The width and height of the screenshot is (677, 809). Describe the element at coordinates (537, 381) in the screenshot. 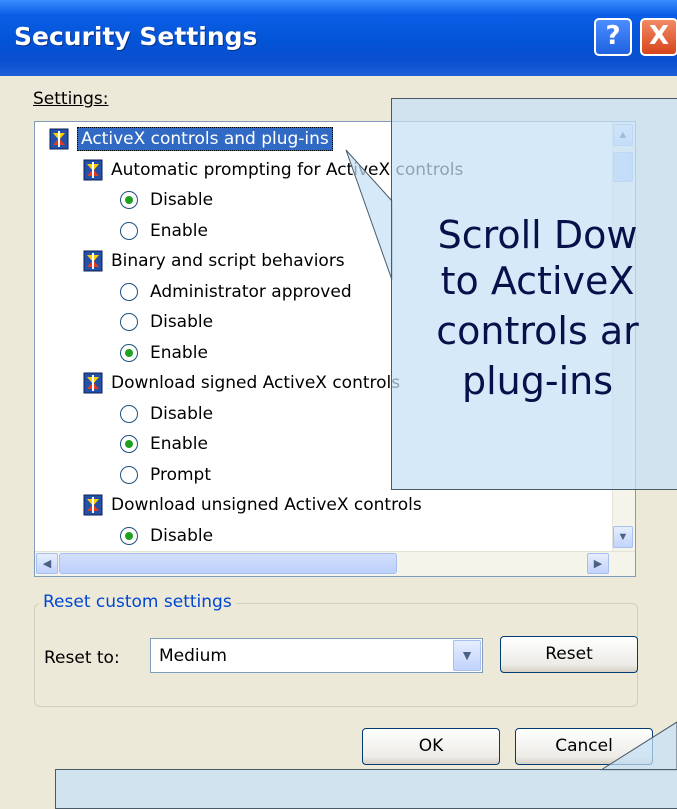

I see `callout-line: plug-ins` at that location.